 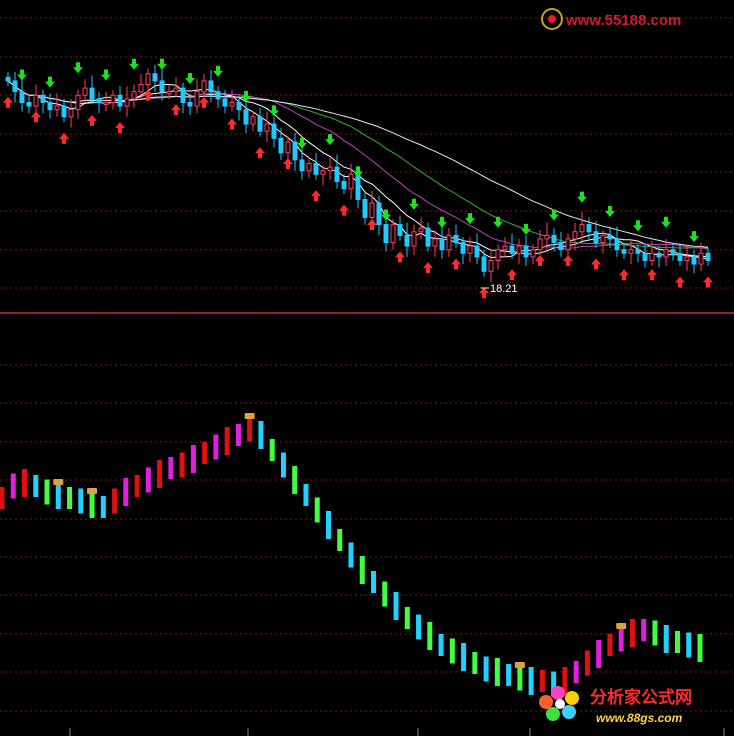 I want to click on watermark-top-text: www.55188.com, so click(x=623, y=20).